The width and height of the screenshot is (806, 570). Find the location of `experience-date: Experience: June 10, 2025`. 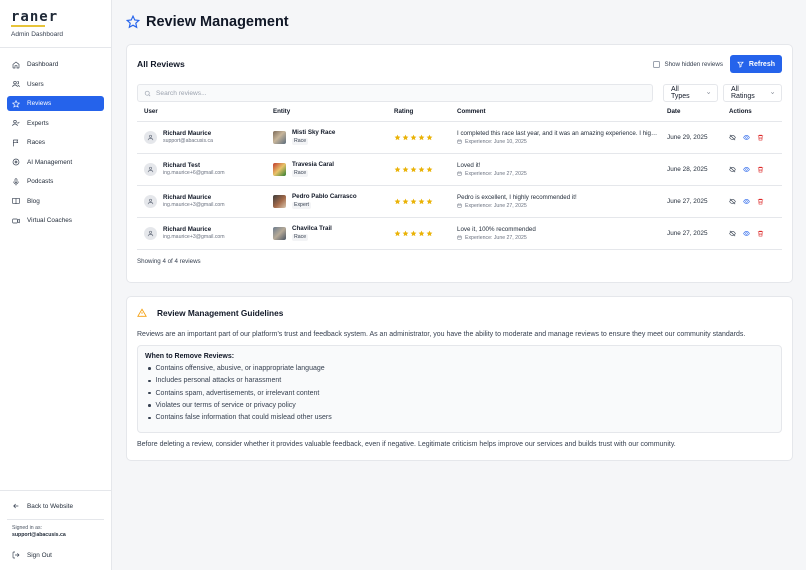

experience-date: Experience: June 10, 2025 is located at coordinates (558, 142).